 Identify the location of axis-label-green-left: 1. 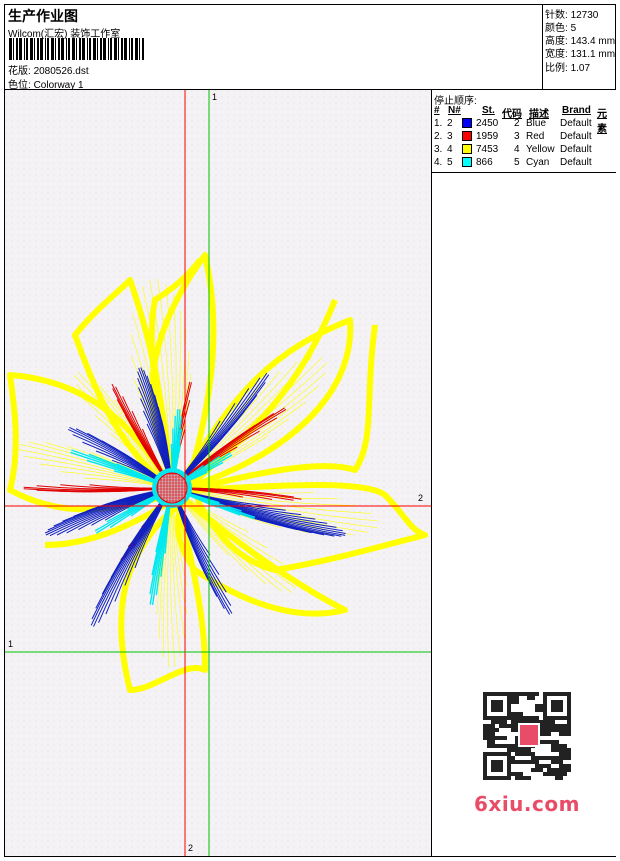
(11, 644).